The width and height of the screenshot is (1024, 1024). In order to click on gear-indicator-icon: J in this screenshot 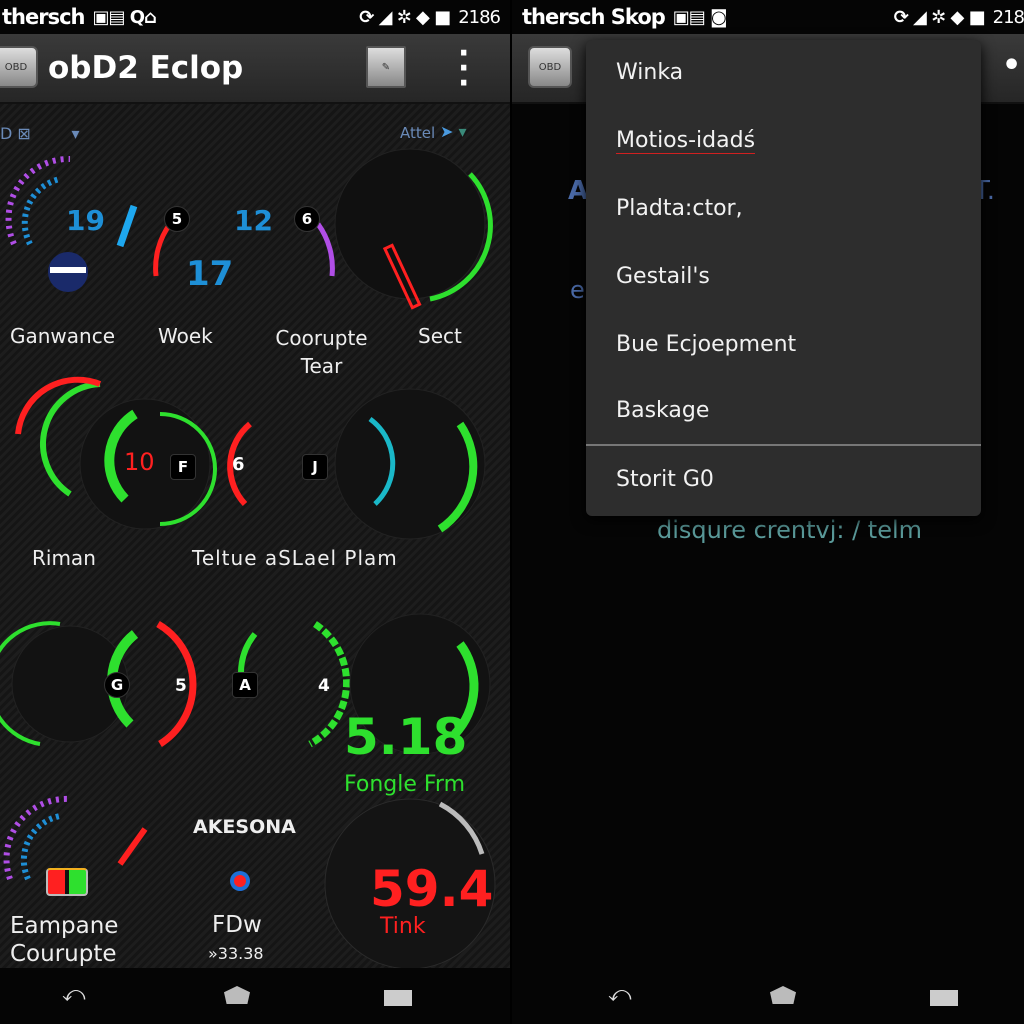, I will do `click(315, 467)`.